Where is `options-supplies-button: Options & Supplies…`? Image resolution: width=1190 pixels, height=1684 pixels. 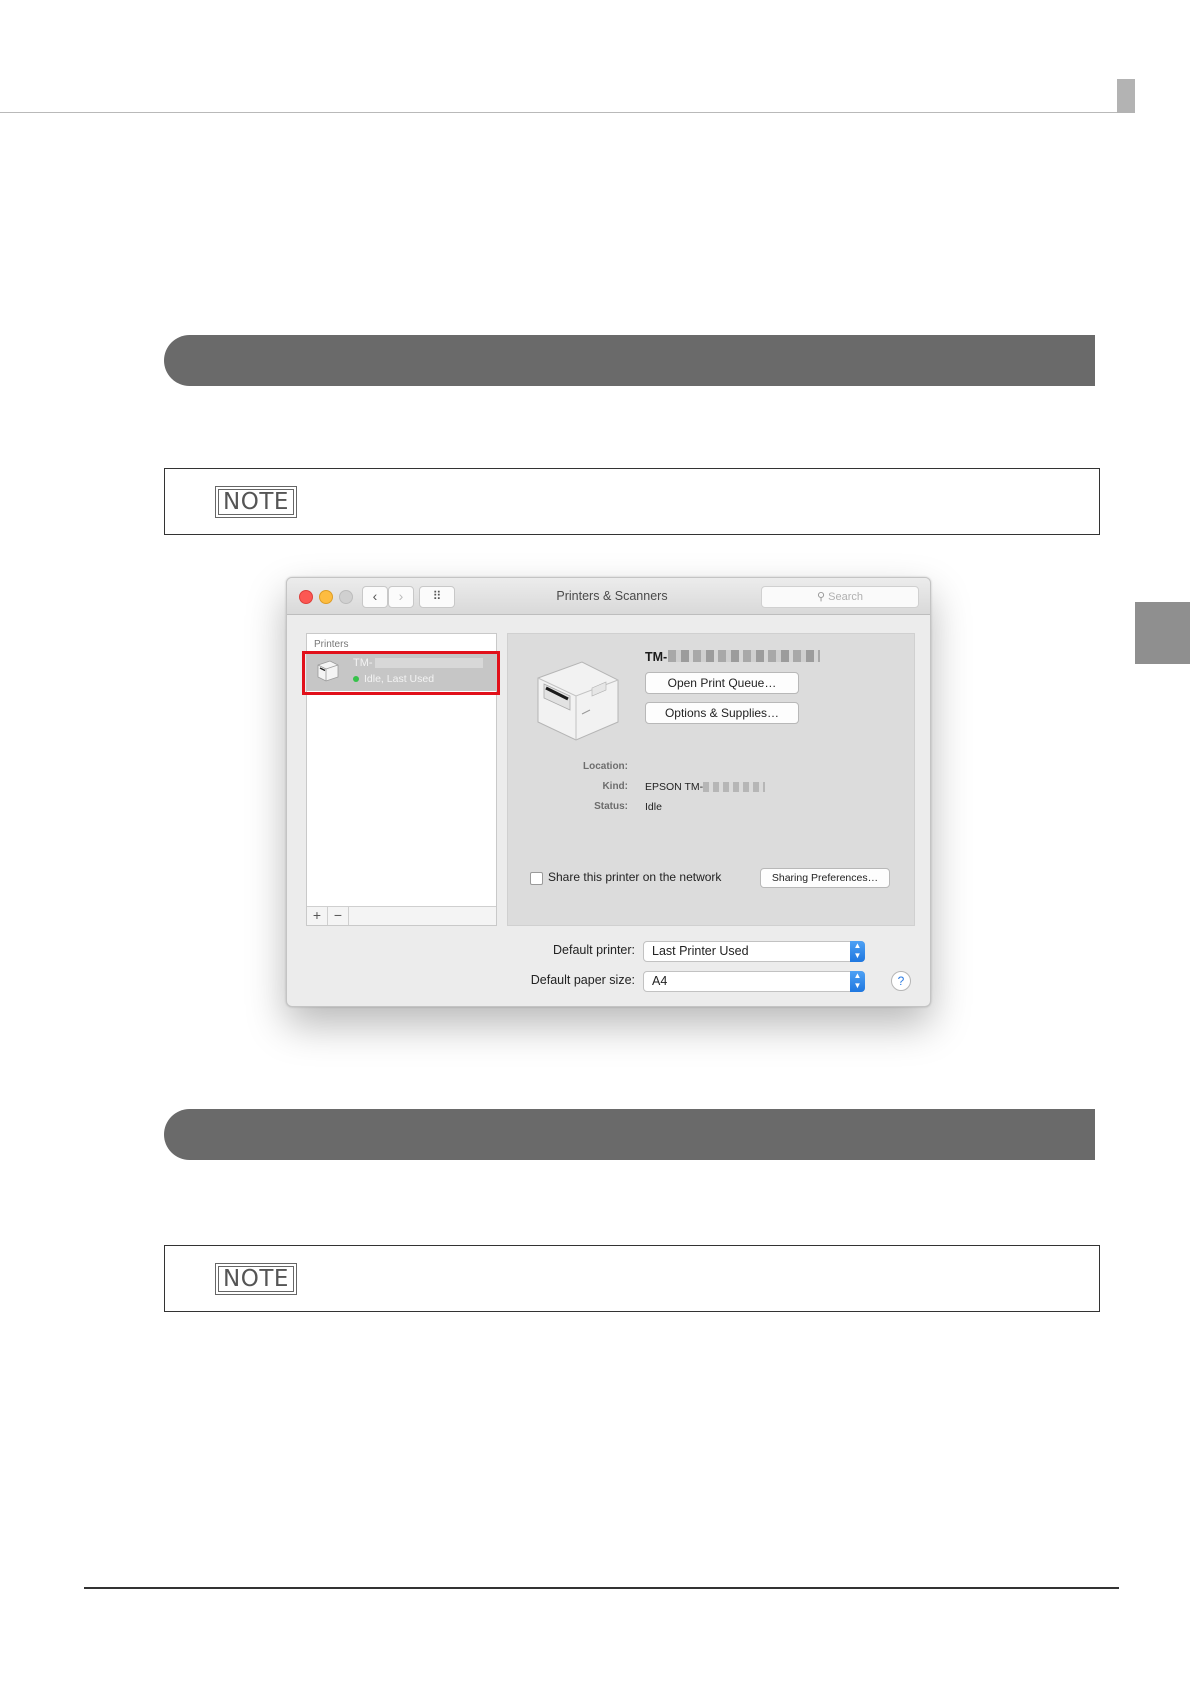
options-supplies-button: Options & Supplies… is located at coordinates (722, 713).